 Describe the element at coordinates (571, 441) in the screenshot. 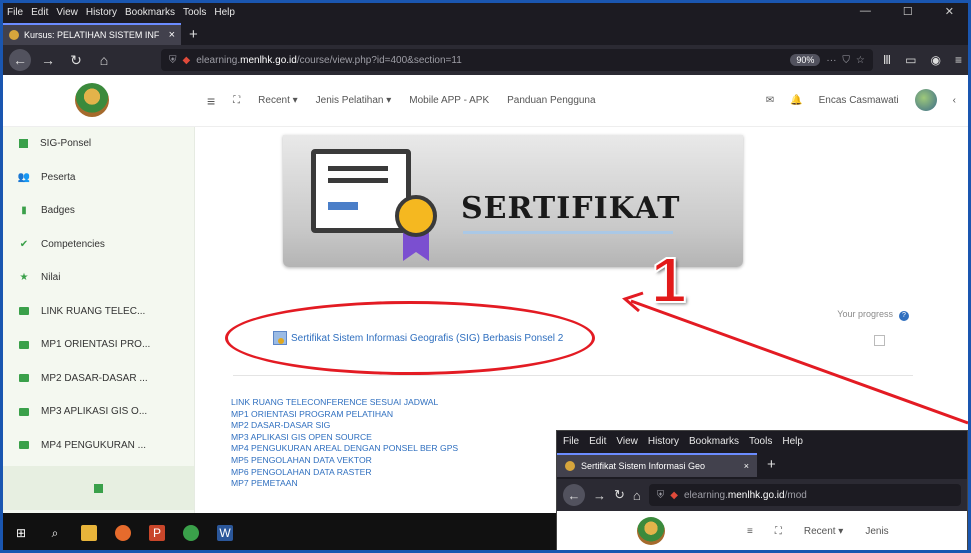

I see `inset-menu-item: File` at that location.